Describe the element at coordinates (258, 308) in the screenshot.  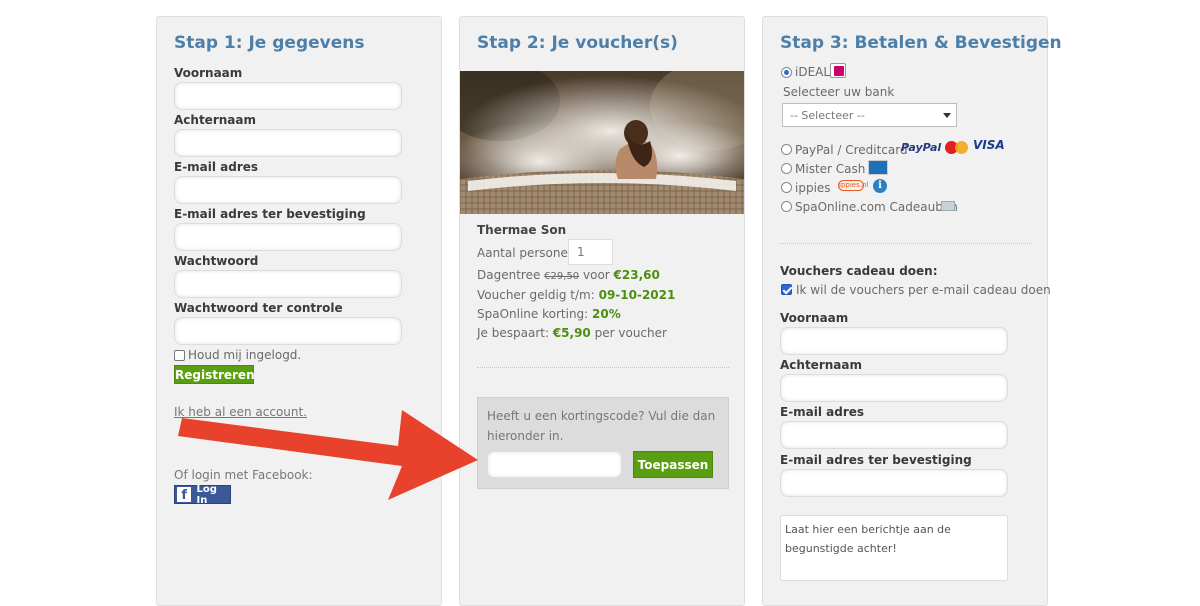
I see `password-confirm-label: Wachtwoord ter controle` at that location.